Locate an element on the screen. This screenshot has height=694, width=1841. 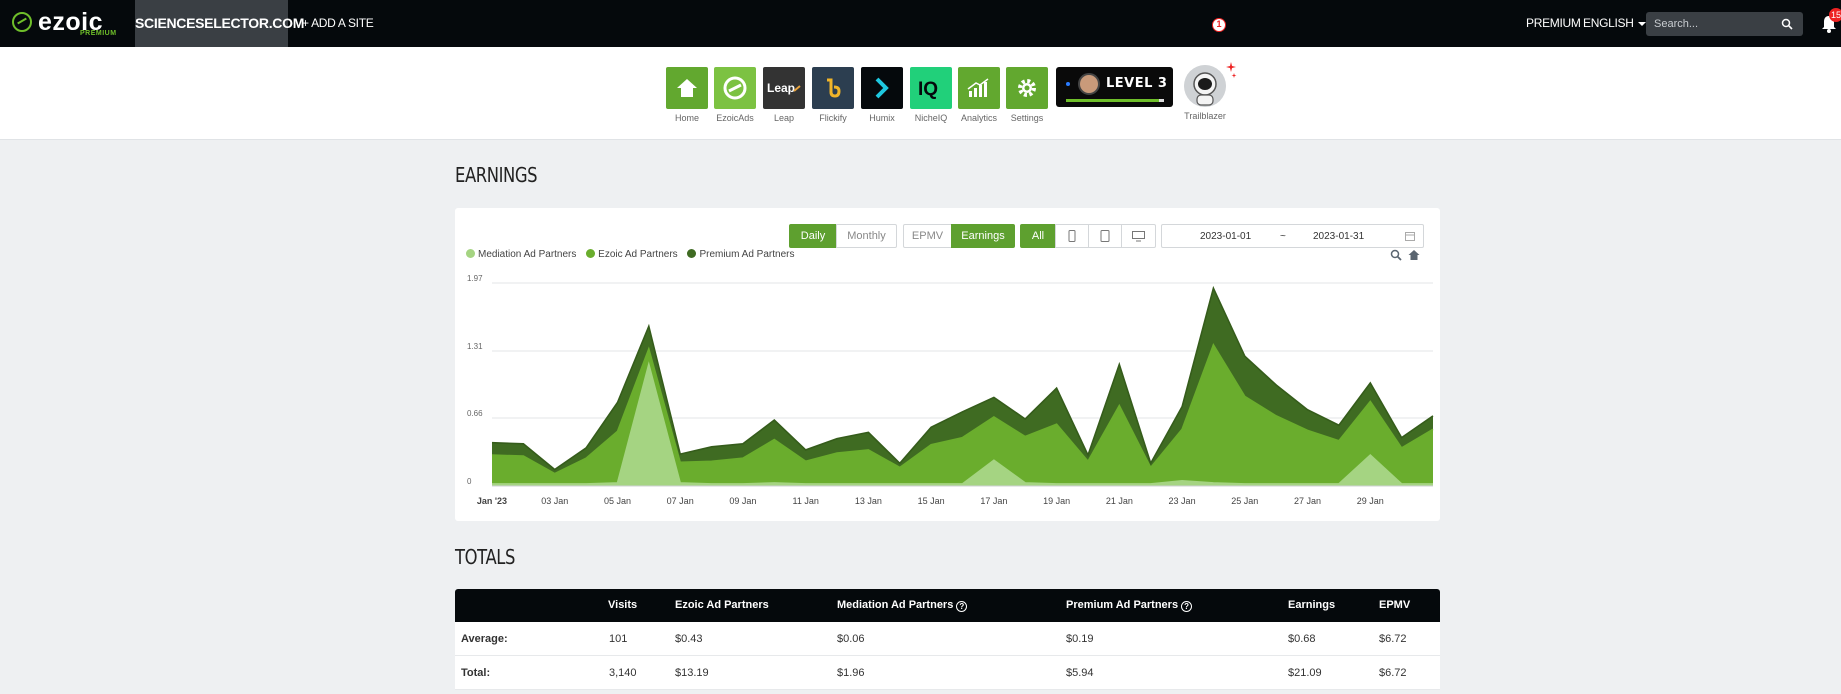
y-tick-label: 1.97 is located at coordinates (475, 278).